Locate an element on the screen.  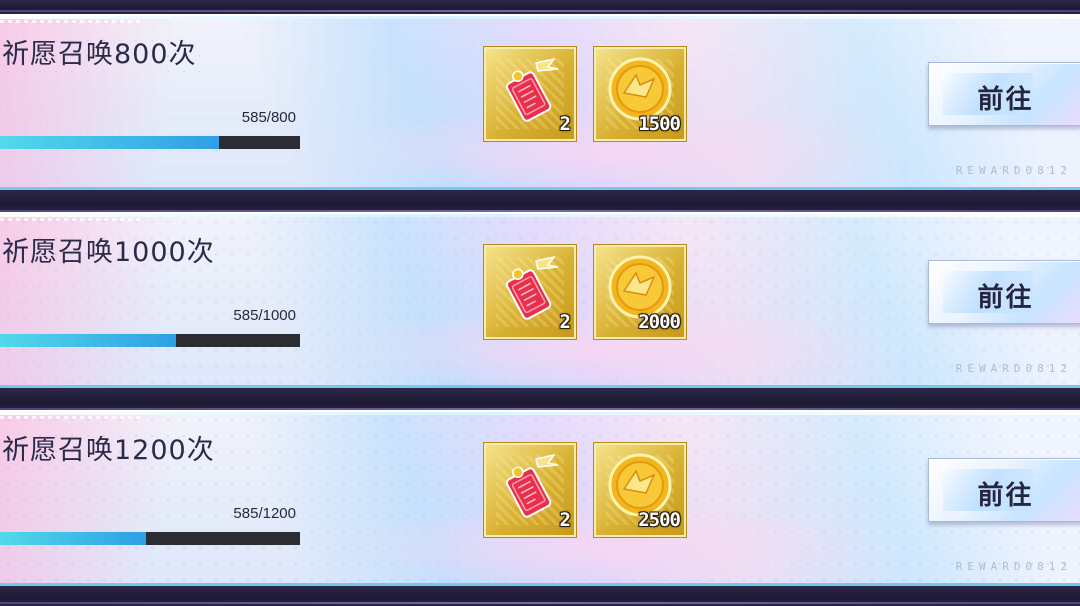
progress-text: 585/800 is located at coordinates (268, 117).